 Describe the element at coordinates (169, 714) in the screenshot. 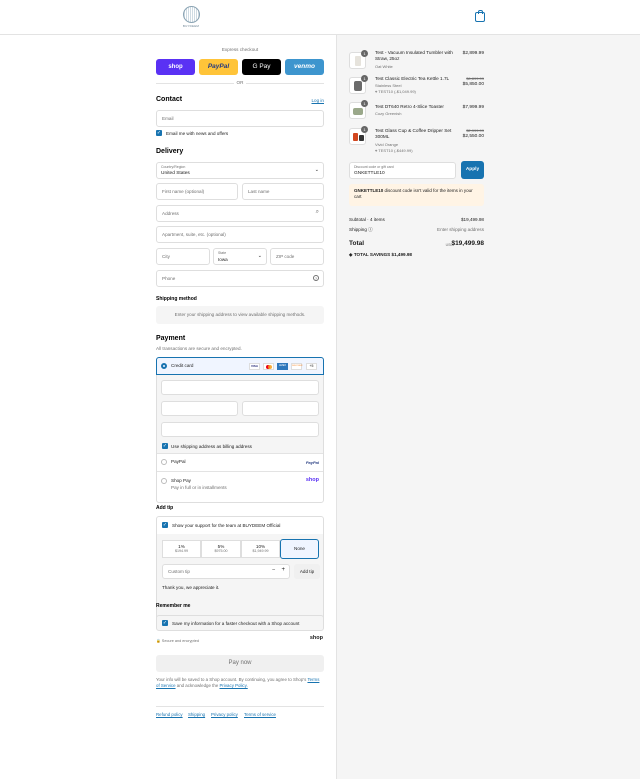

I see `refund-policy-link: Refund policy` at that location.